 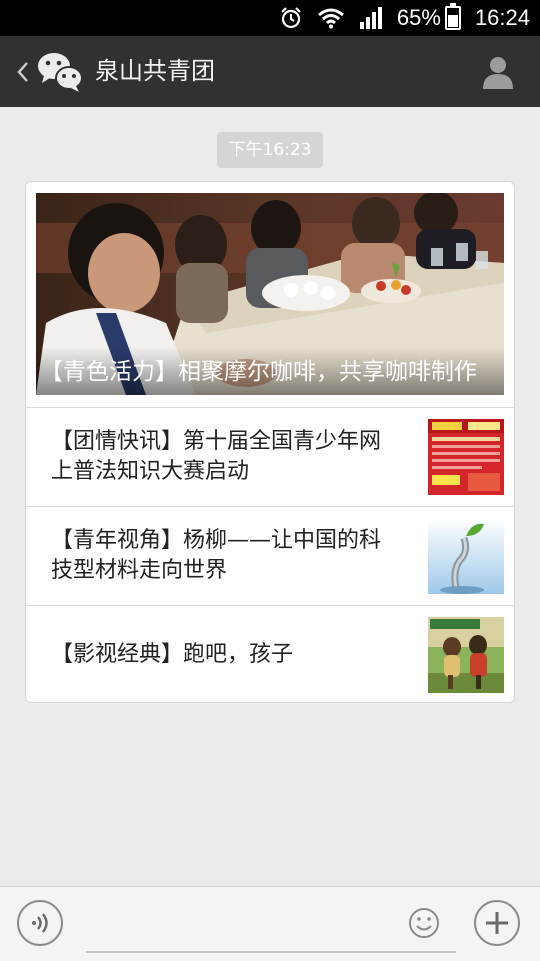 What do you see at coordinates (270, 18) in the screenshot?
I see `status-bar: 65% 16:24` at bounding box center [270, 18].